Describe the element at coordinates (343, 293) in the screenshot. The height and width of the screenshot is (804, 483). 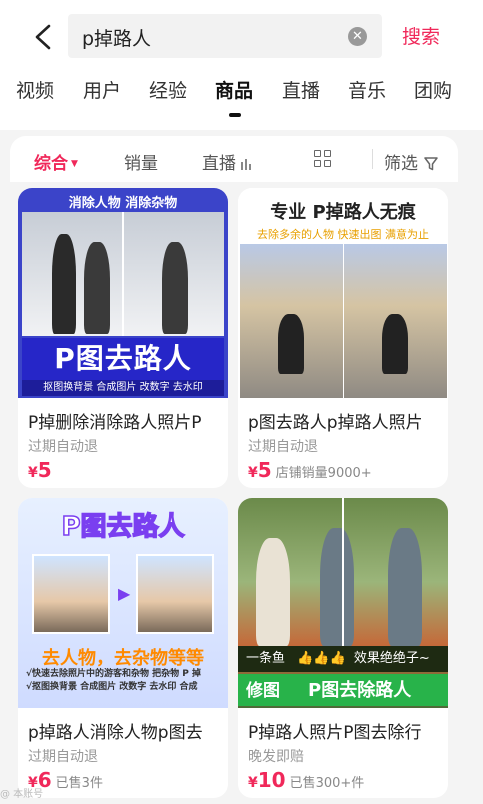
I see `product-image: 专业 P掉路人无痕 去除多余的人物 快速出图 满意为止` at that location.